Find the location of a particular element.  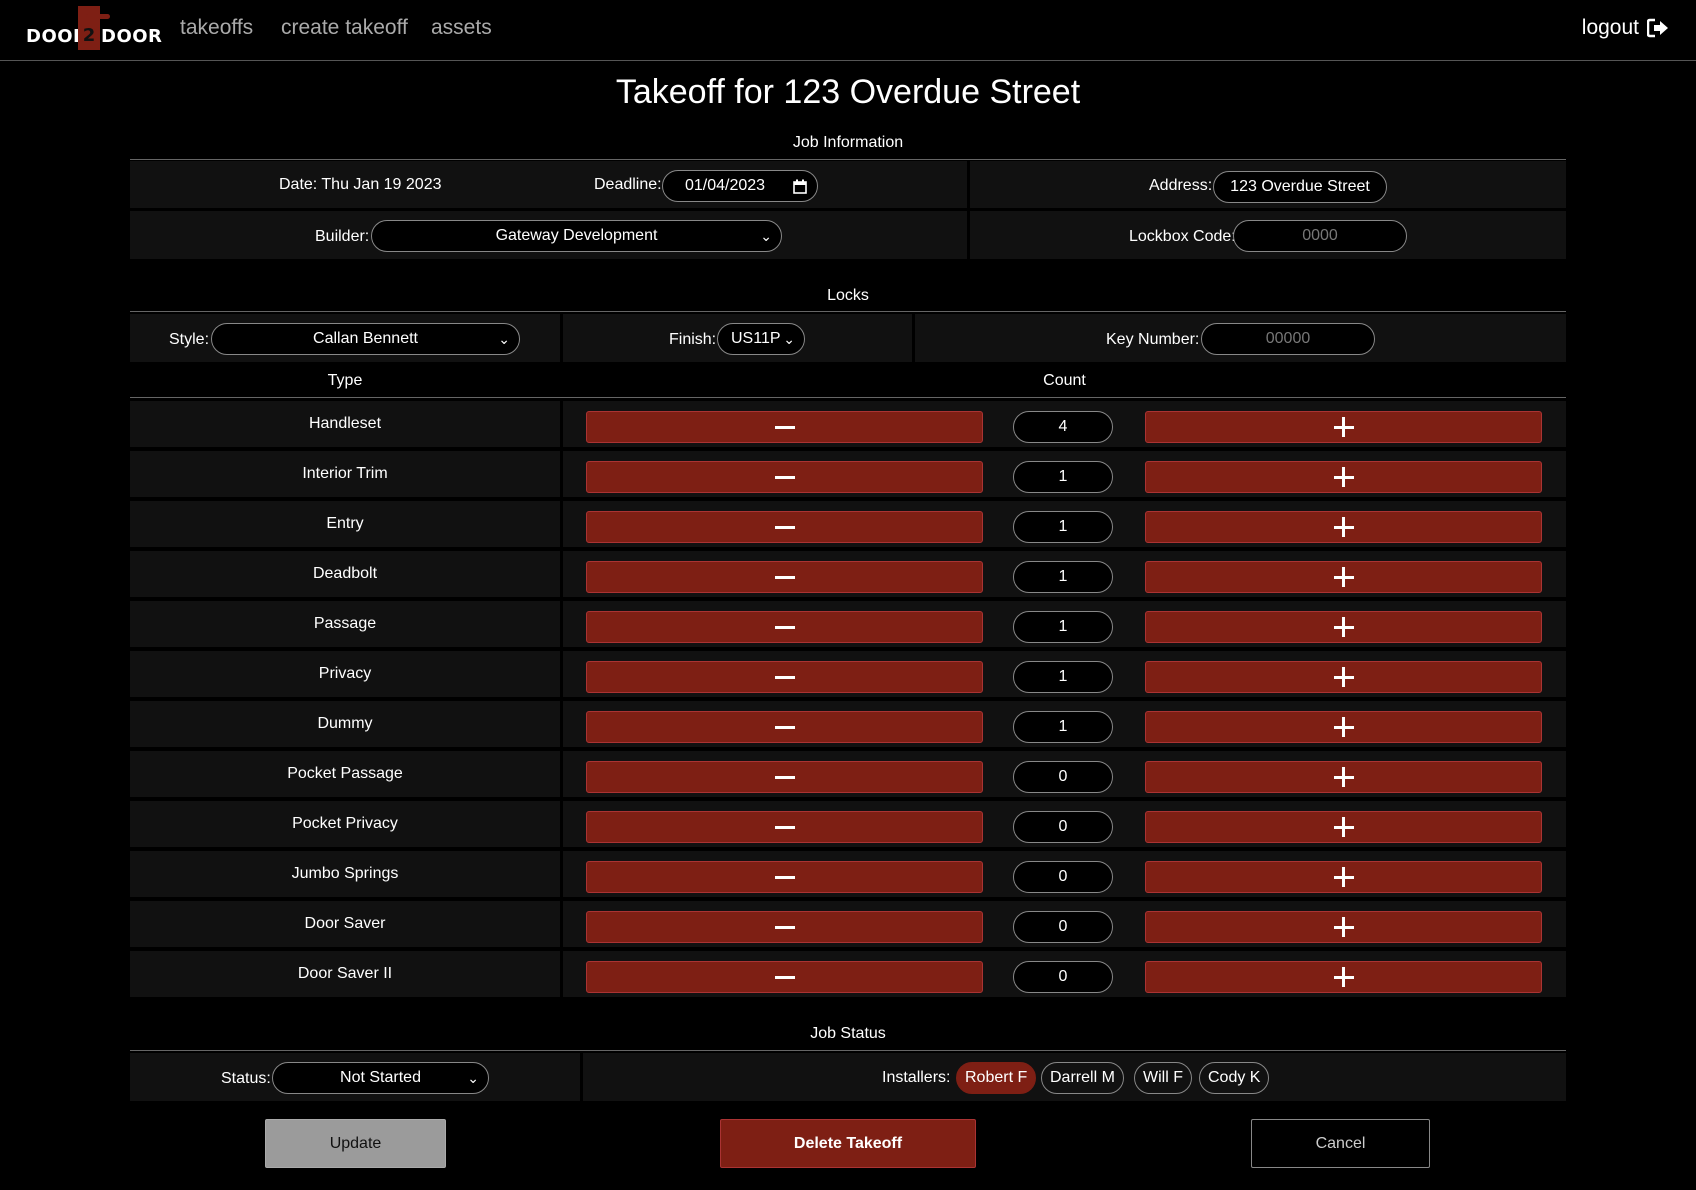

job-info-row-2-right: Lockbox Code: 0000 is located at coordinates (1268, 235).